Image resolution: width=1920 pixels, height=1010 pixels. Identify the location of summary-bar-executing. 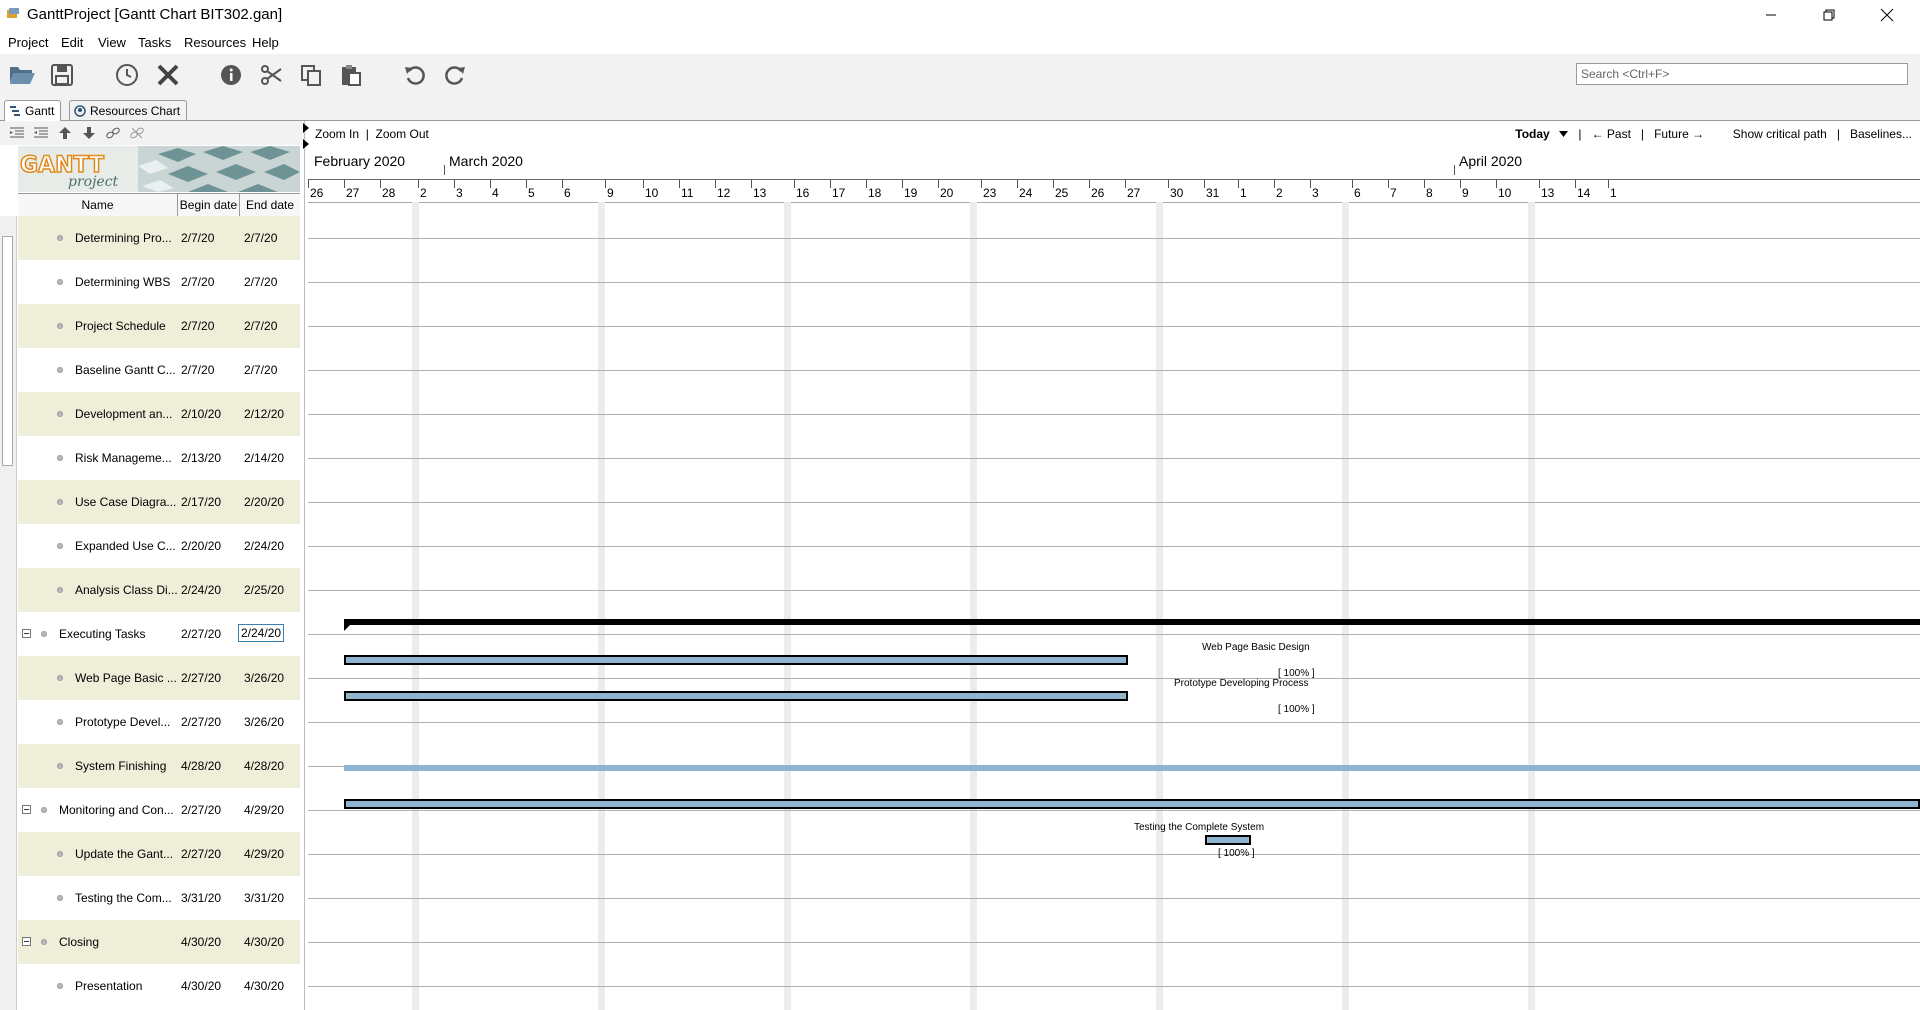
(1132, 622).